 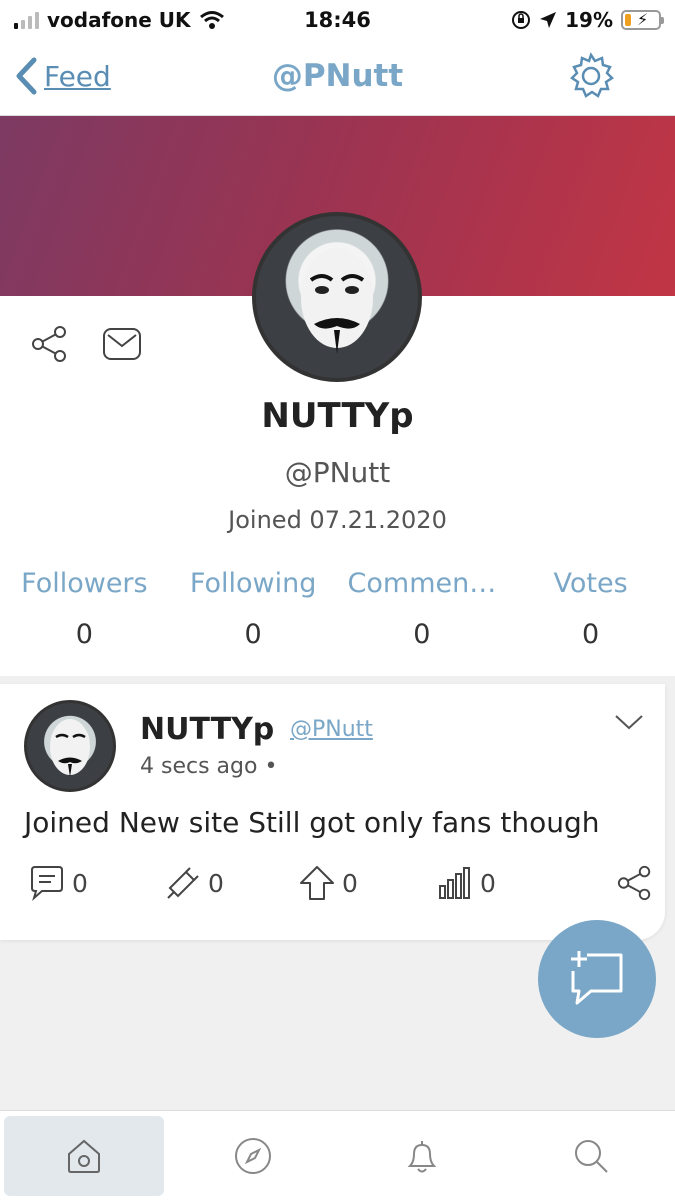 What do you see at coordinates (350, 883) in the screenshot?
I see `upvote-count: 0` at bounding box center [350, 883].